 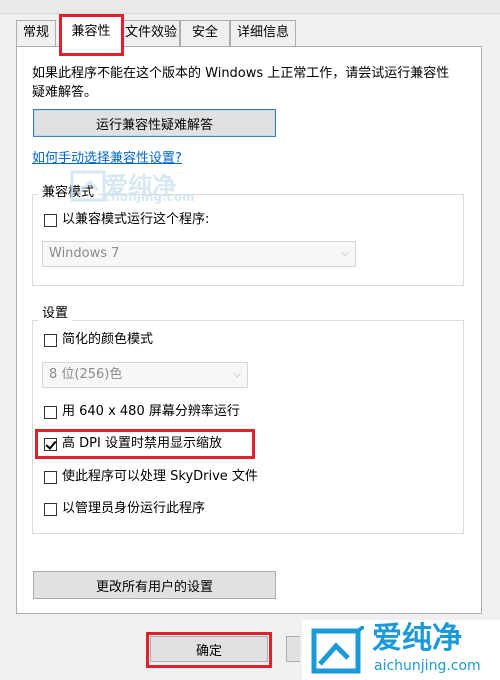 I want to click on watermark-overlay: 爱纯净 chunjing.com, so click(x=131, y=188).